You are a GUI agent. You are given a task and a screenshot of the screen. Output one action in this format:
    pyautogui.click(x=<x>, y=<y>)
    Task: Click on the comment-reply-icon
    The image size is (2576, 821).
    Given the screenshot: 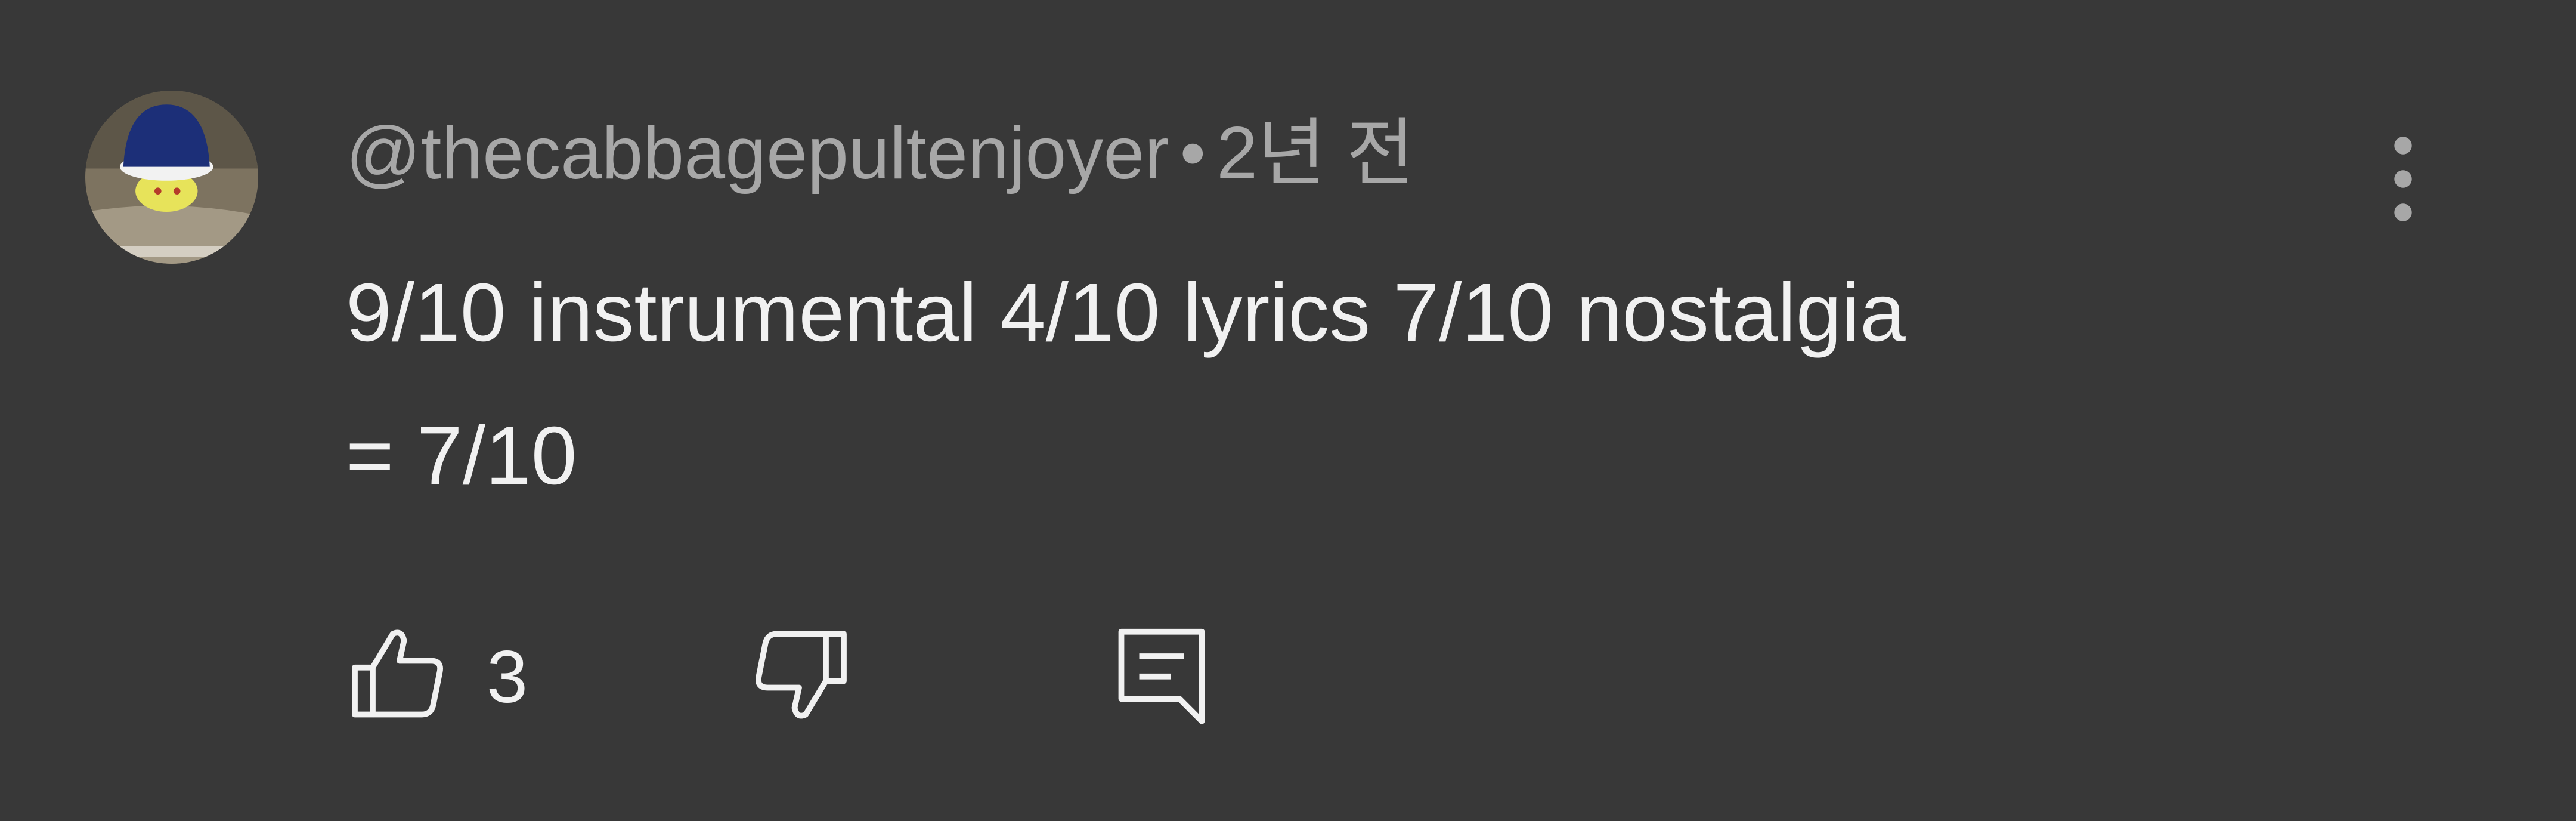 What is the action you would take?
    pyautogui.click(x=1161, y=676)
    